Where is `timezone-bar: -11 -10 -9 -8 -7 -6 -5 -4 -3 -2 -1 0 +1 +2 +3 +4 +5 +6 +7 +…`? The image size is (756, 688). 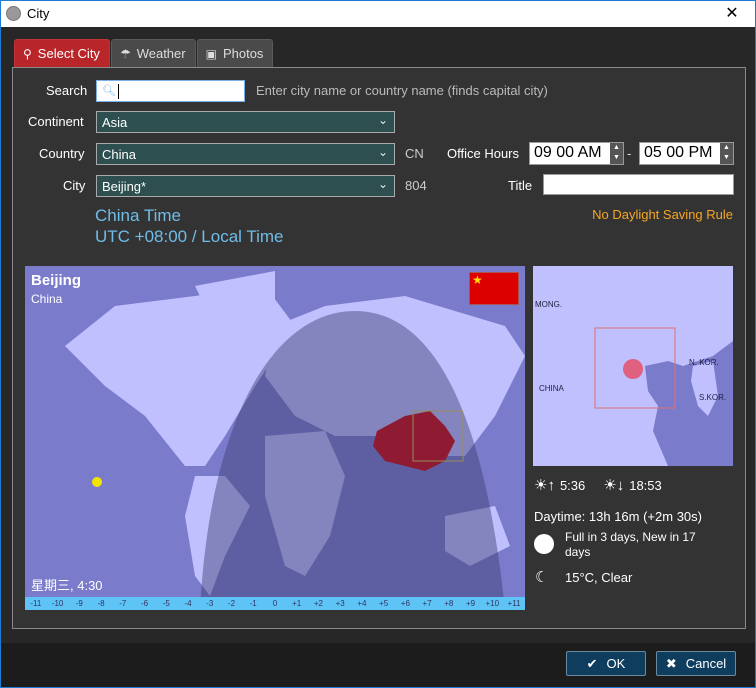 timezone-bar: -11 -10 -9 -8 -7 -6 -5 -4 -3 -2 -1 0 +1 +2 +3 +4 +5 +6 +7 +… is located at coordinates (275, 603).